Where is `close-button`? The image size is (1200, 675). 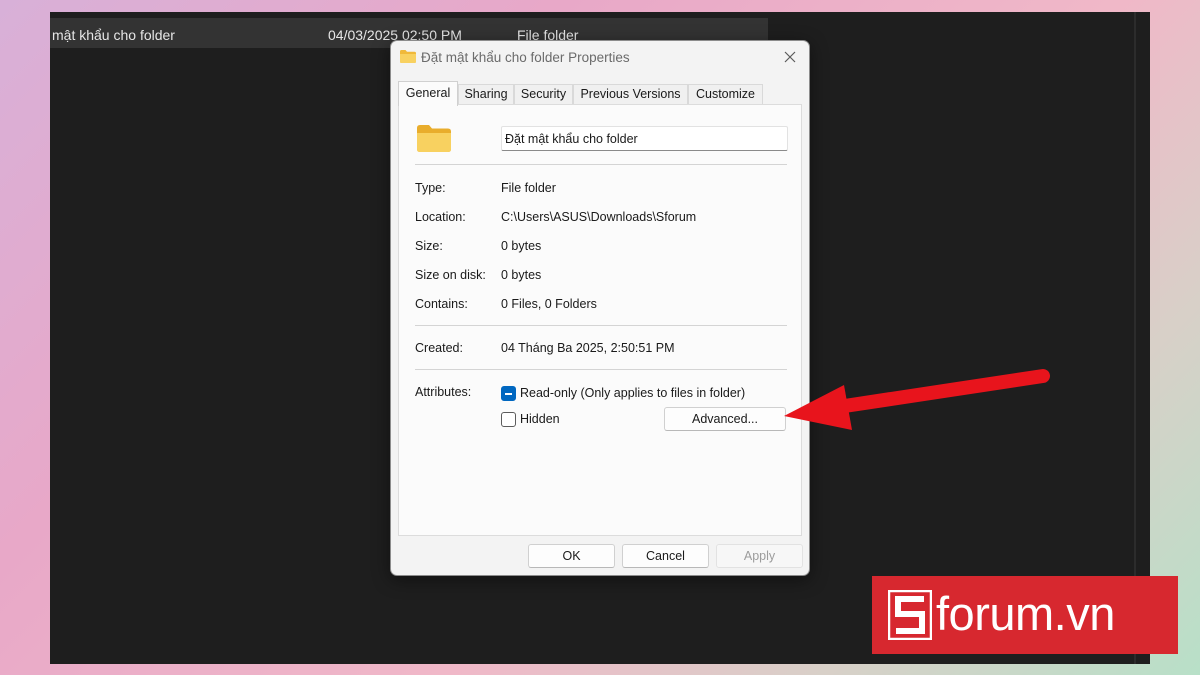 close-button is located at coordinates (790, 57).